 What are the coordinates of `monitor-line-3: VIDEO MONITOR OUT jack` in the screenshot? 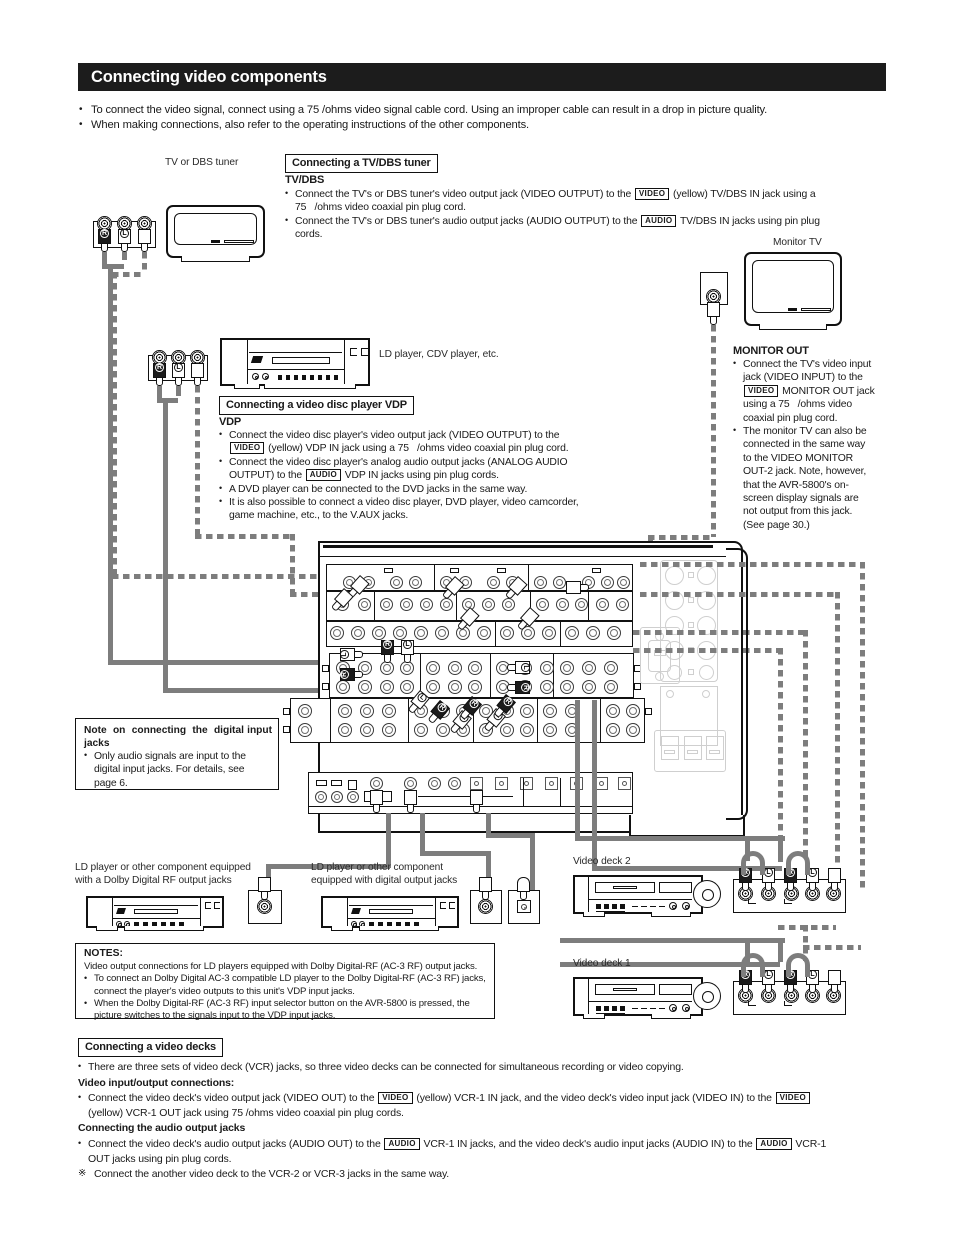 It's located at (810, 391).